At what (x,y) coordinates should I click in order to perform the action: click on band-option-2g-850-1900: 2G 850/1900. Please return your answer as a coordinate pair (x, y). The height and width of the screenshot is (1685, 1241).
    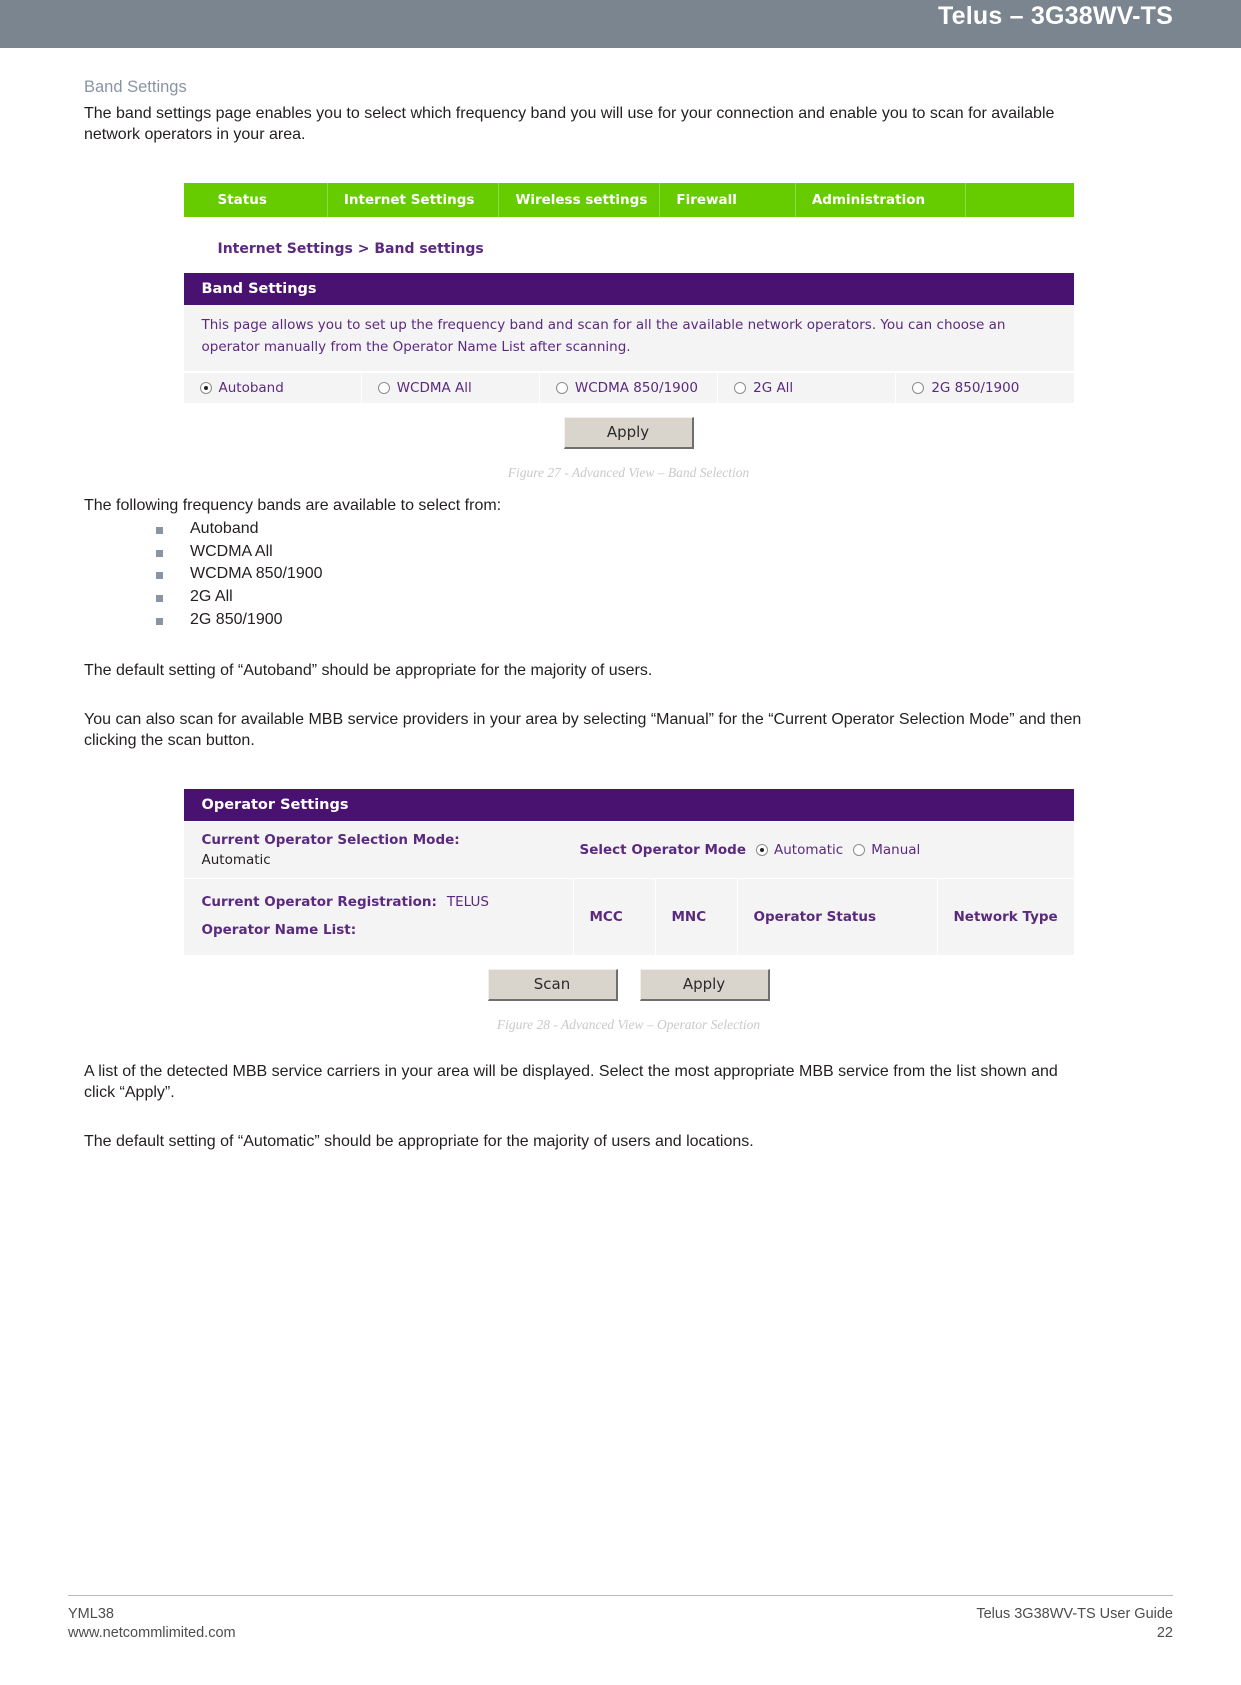
    Looking at the image, I should click on (984, 388).